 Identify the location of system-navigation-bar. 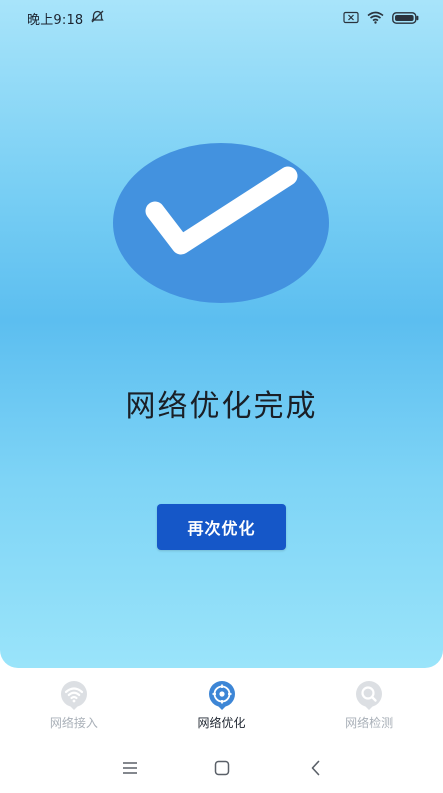
(221, 768).